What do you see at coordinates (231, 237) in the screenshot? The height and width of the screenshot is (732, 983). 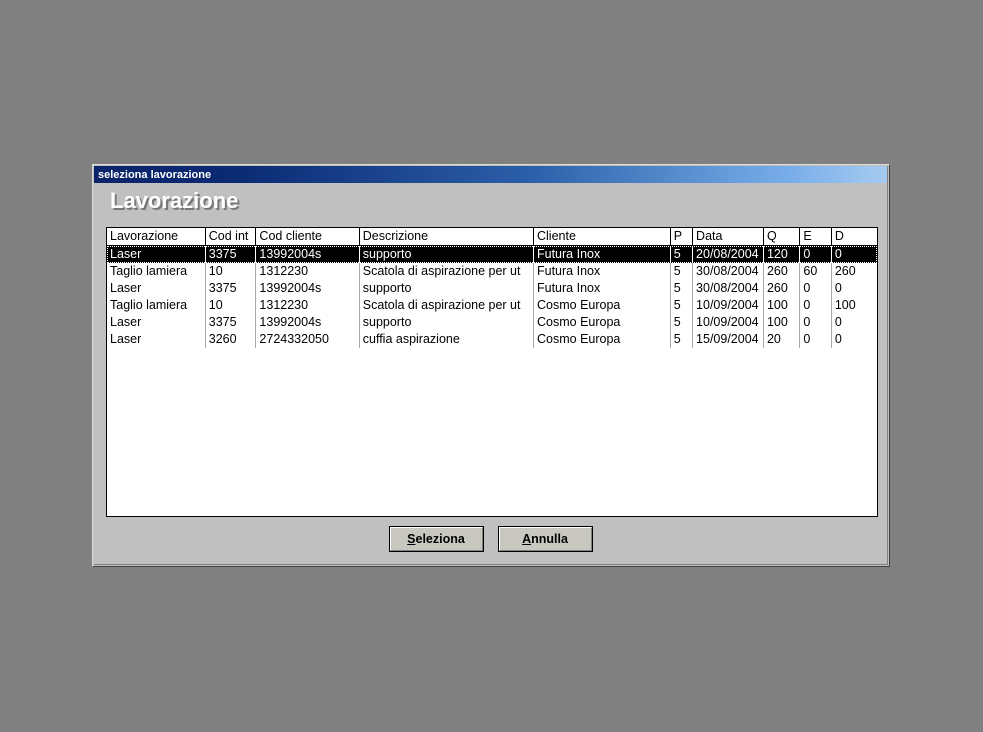 I see `column-header-cod-int: Cod int` at bounding box center [231, 237].